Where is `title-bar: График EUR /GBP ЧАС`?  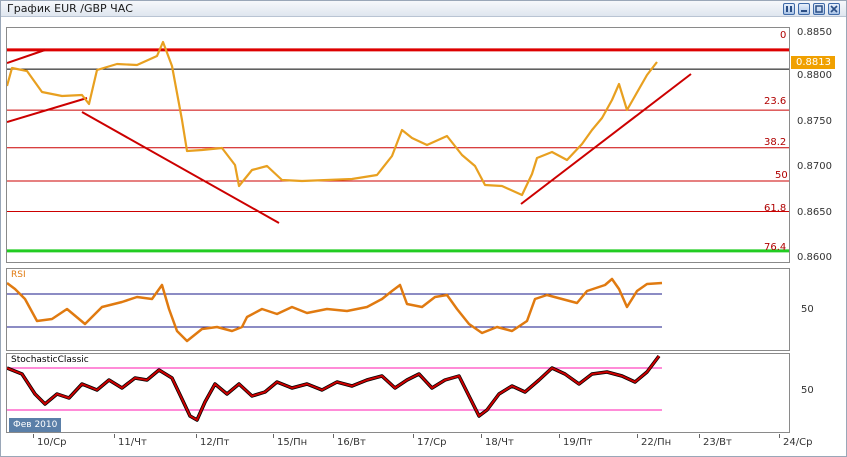
title-bar: График EUR /GBP ЧАС is located at coordinates (423, 9).